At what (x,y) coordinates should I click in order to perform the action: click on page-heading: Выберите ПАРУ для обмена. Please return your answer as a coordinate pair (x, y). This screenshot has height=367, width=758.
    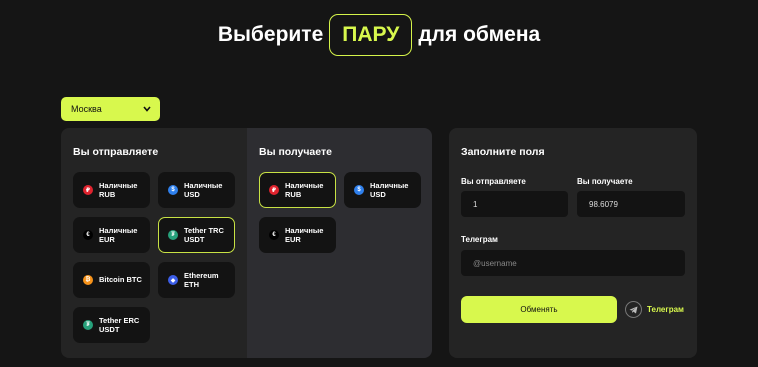
    Looking at the image, I should click on (379, 35).